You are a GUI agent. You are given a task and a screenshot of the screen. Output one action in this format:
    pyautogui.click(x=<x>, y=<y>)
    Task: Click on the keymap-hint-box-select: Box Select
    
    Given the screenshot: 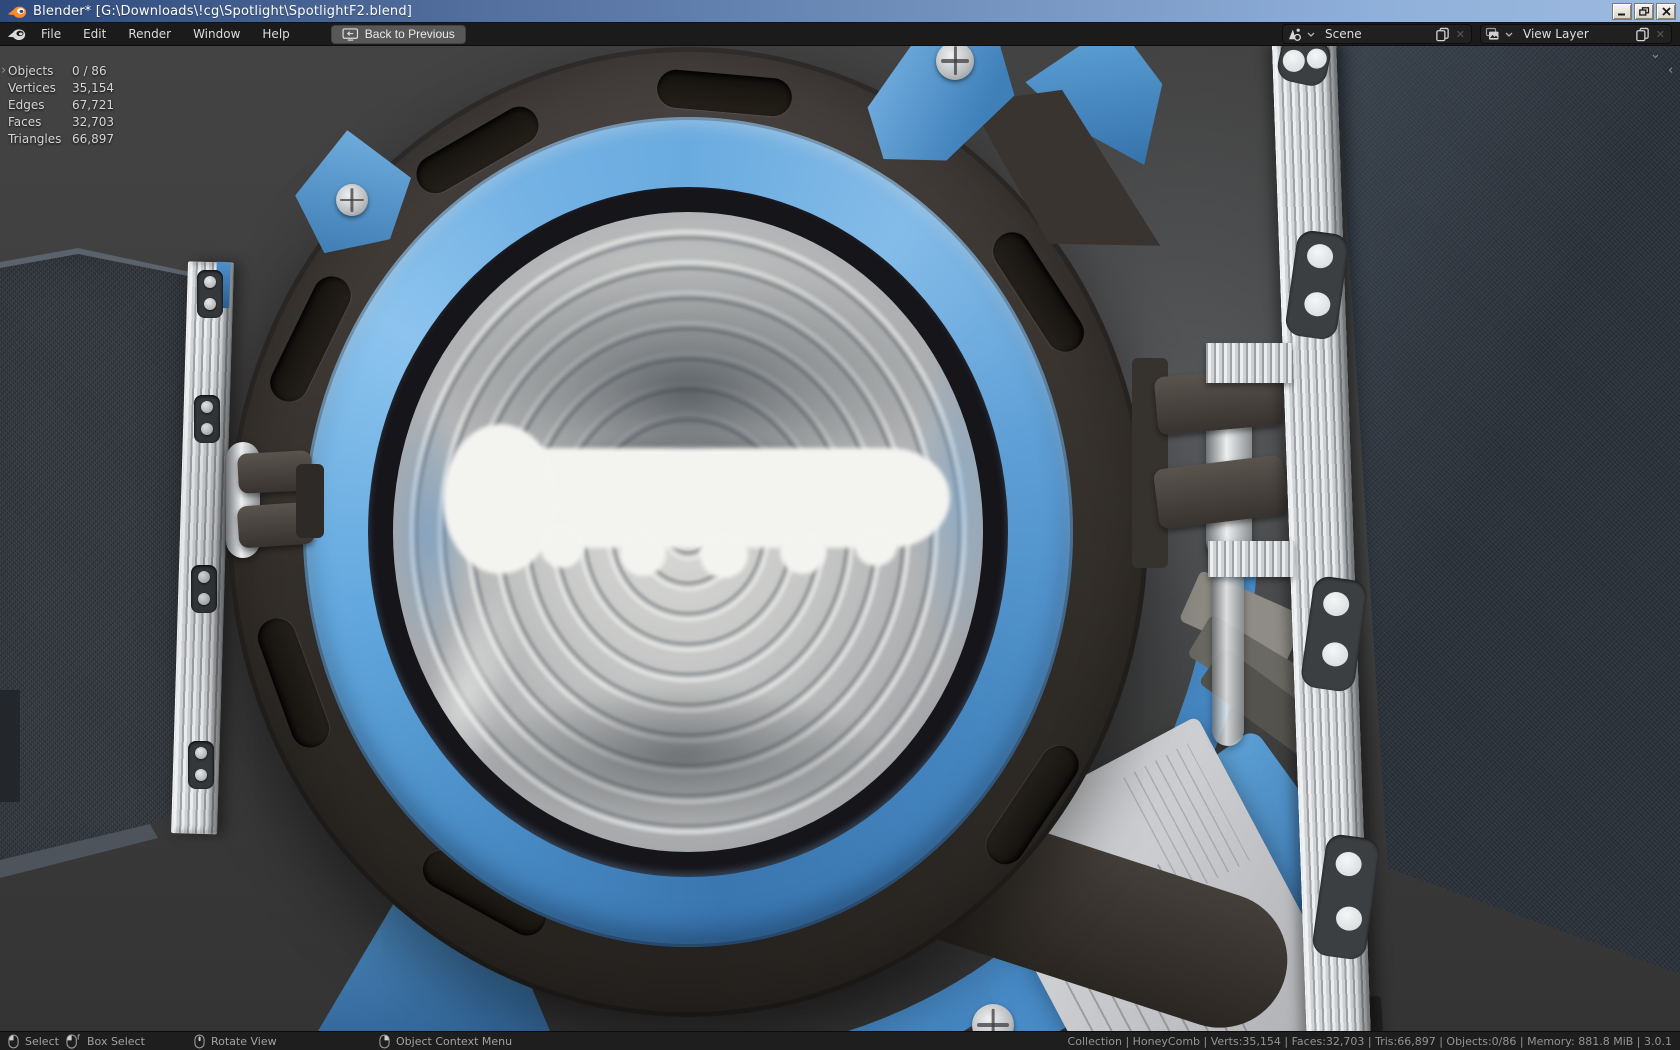 What is the action you would take?
    pyautogui.click(x=105, y=1041)
    